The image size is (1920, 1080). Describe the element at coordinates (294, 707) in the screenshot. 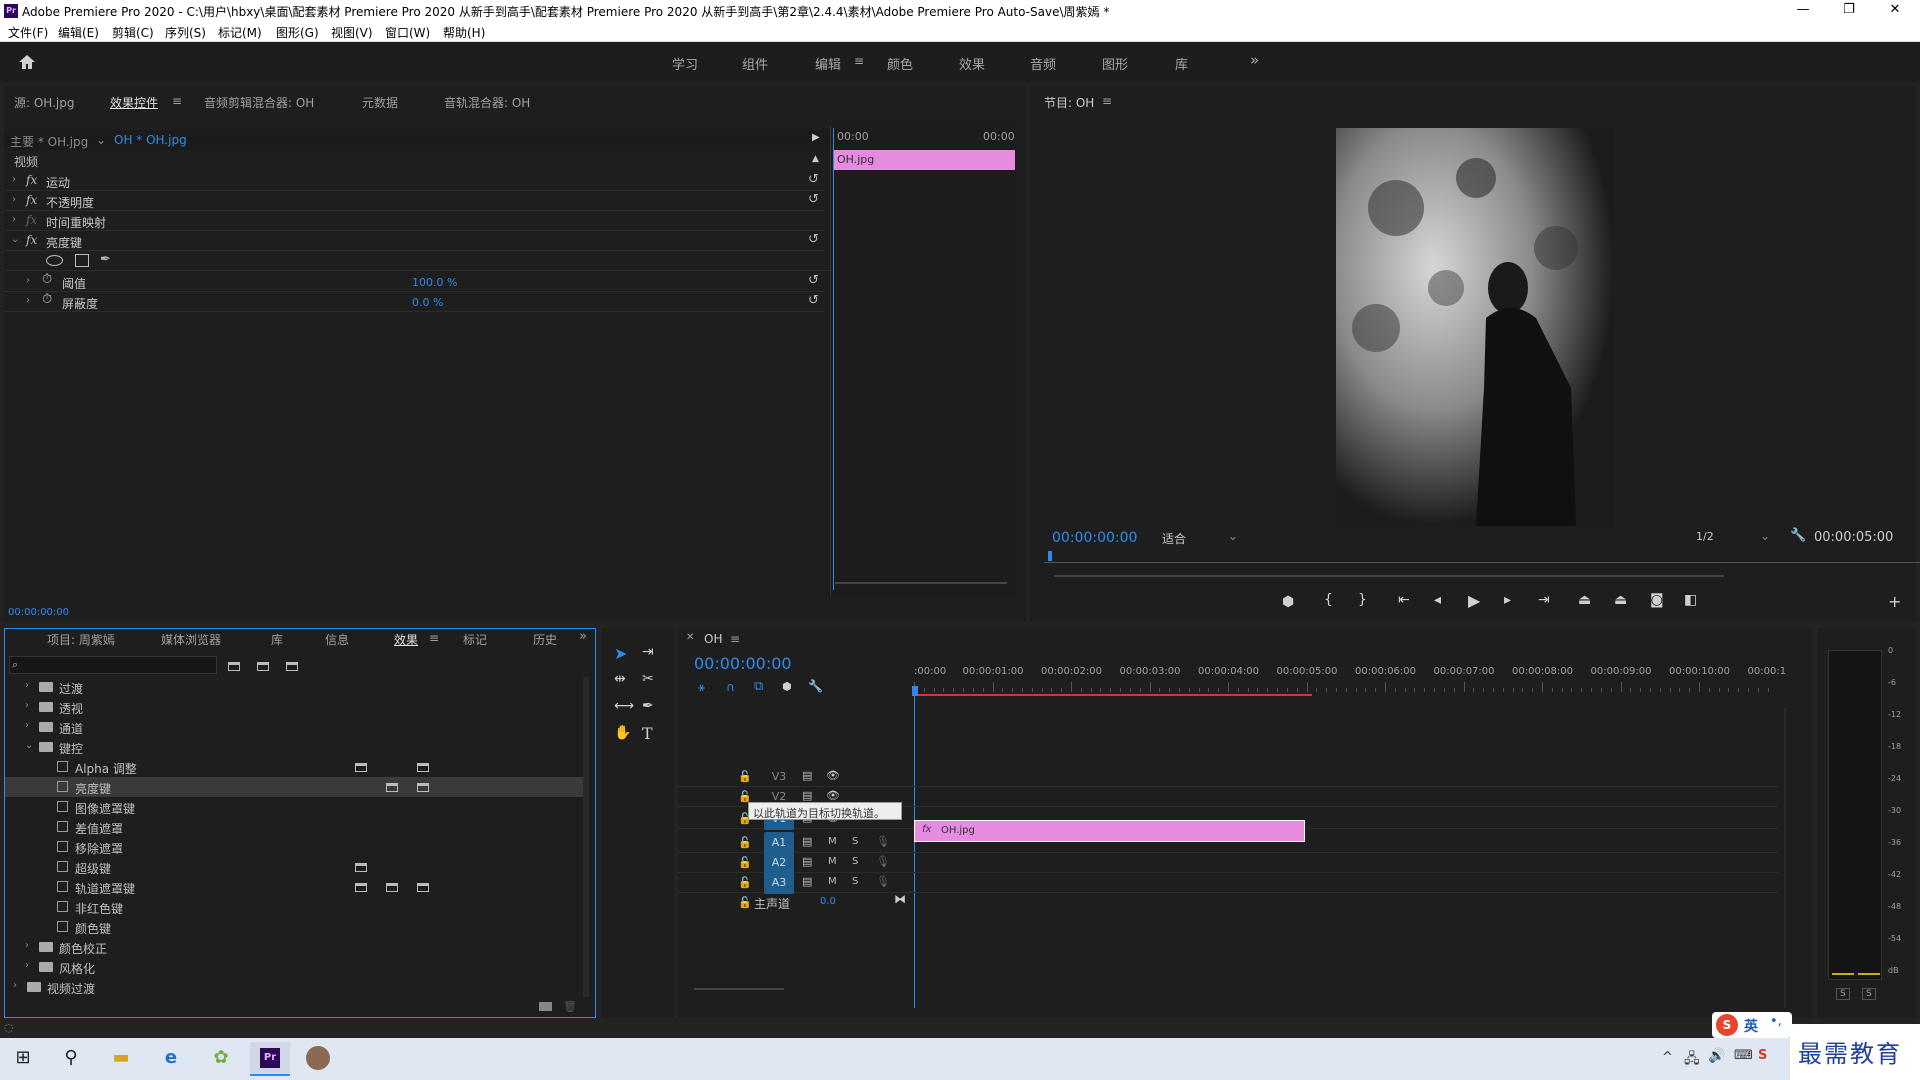

I see `effects-folder-item: › 透视` at that location.